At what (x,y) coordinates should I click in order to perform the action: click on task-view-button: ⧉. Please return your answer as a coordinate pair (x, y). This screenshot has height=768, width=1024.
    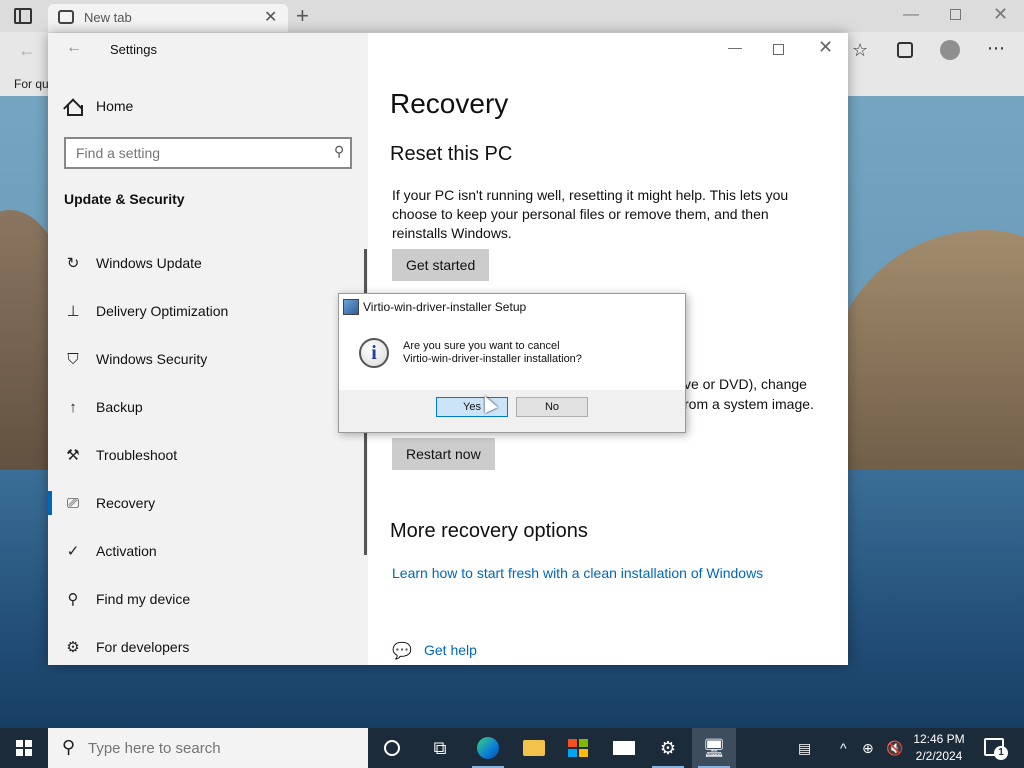
    Looking at the image, I should click on (440, 748).